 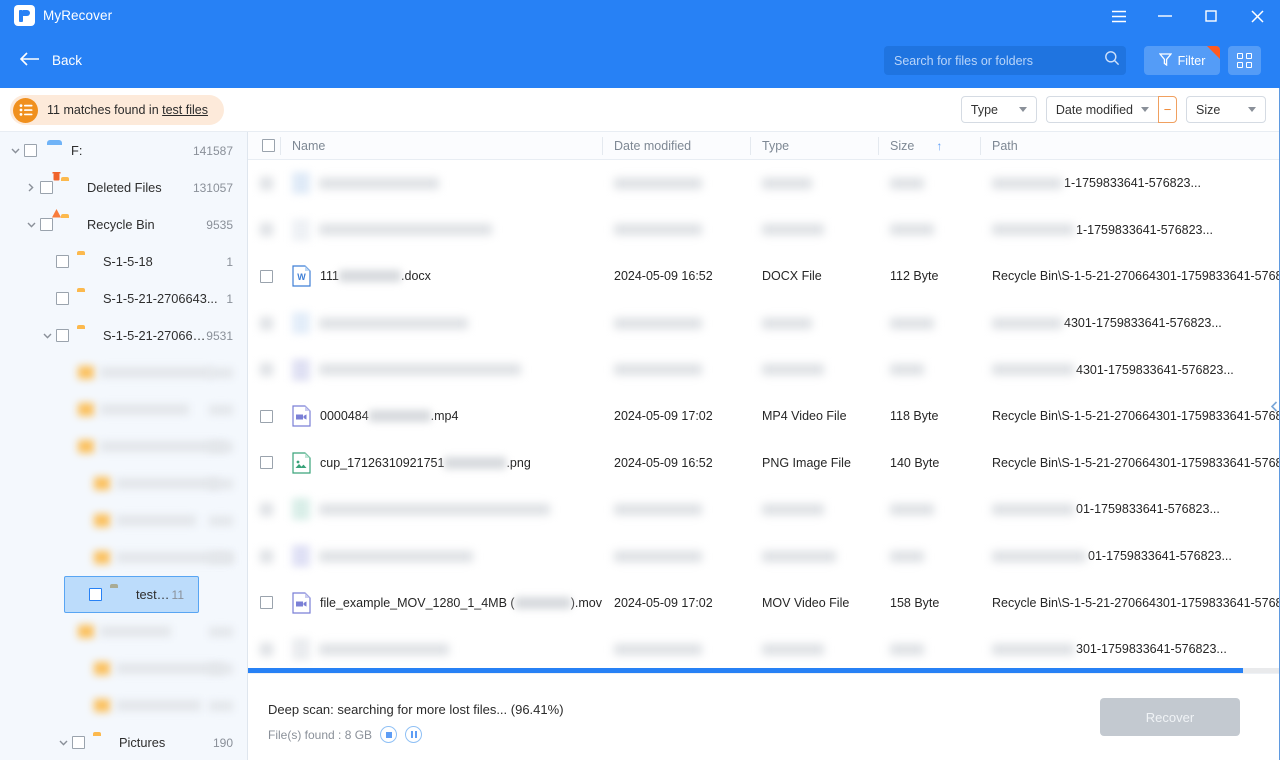 I want to click on file-name, so click(x=379, y=183).